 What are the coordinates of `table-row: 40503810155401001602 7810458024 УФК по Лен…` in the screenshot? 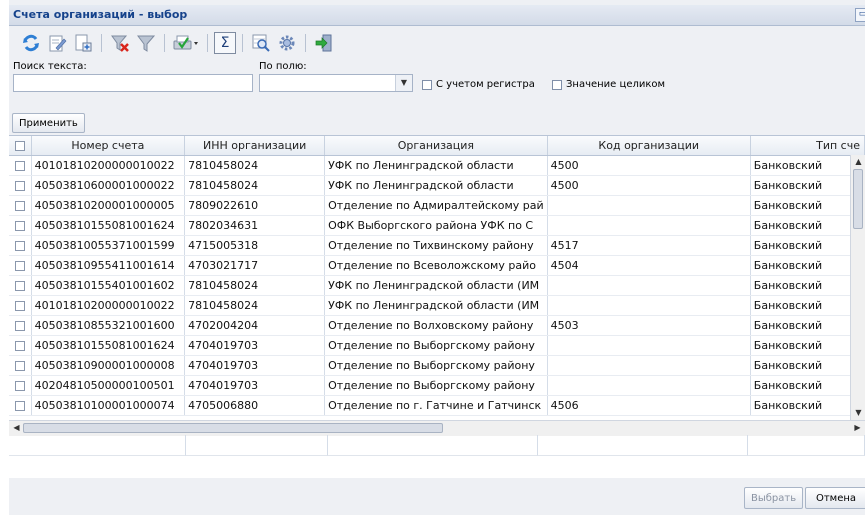 It's located at (437, 285).